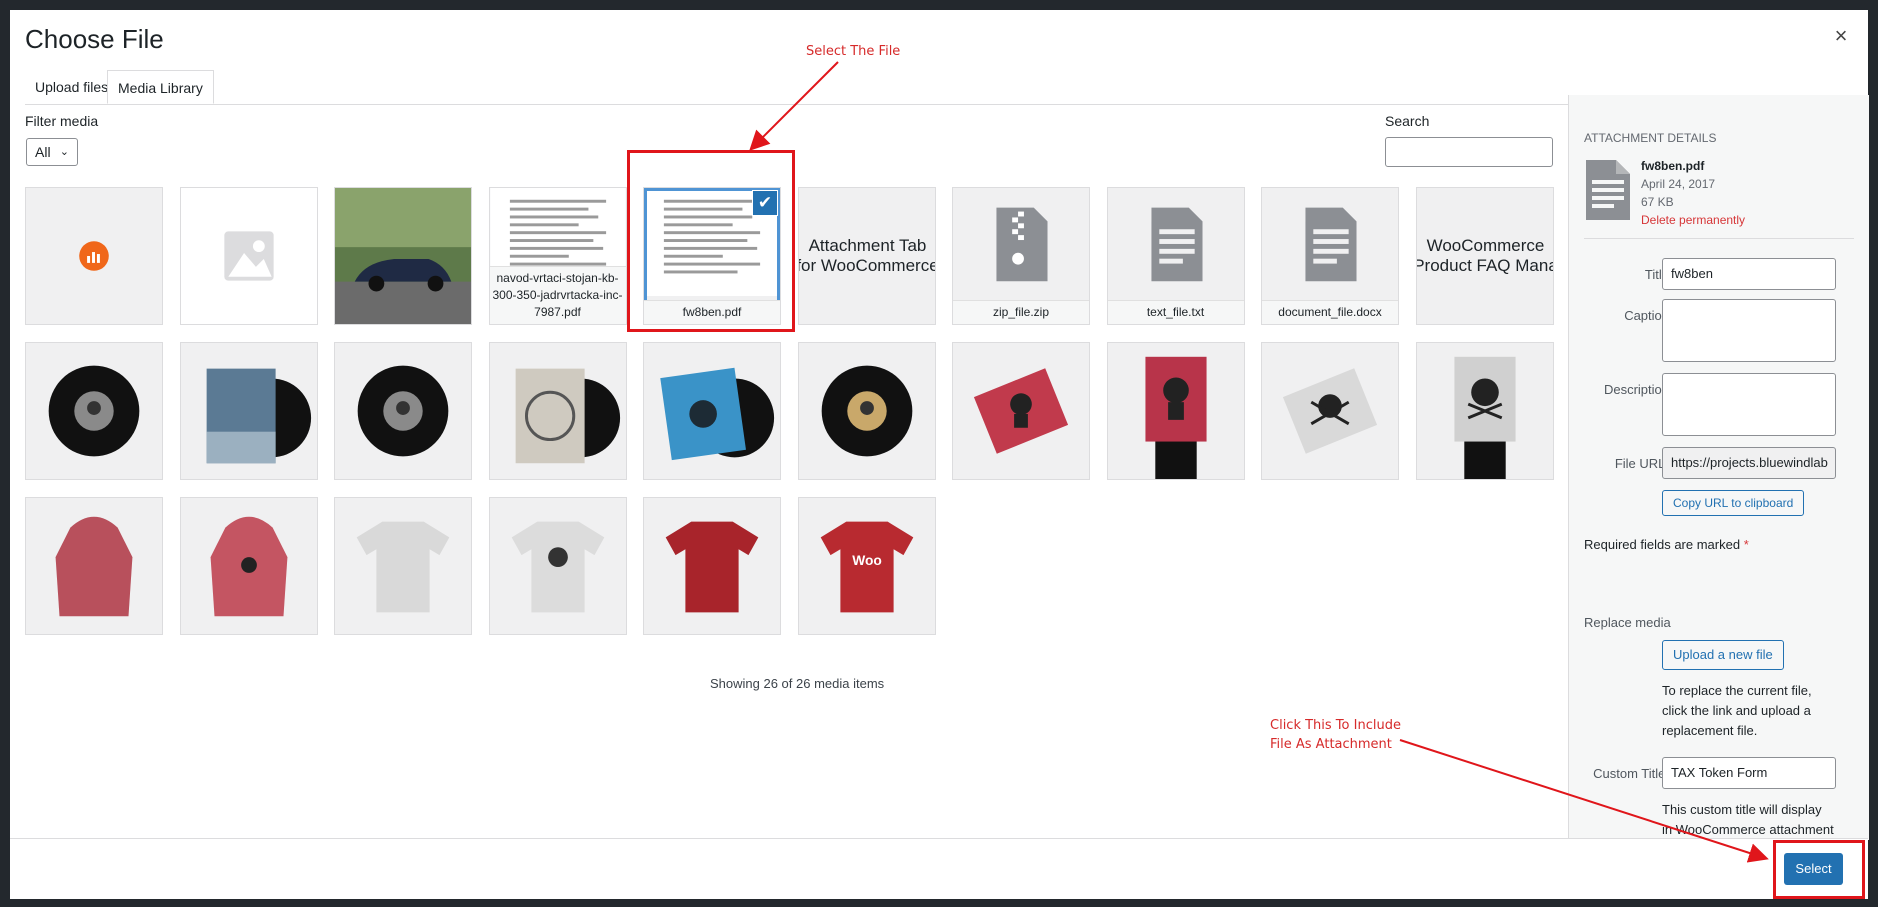 The height and width of the screenshot is (907, 1878). Describe the element at coordinates (1584, 801) in the screenshot. I see `annotation-arrow-select` at that location.